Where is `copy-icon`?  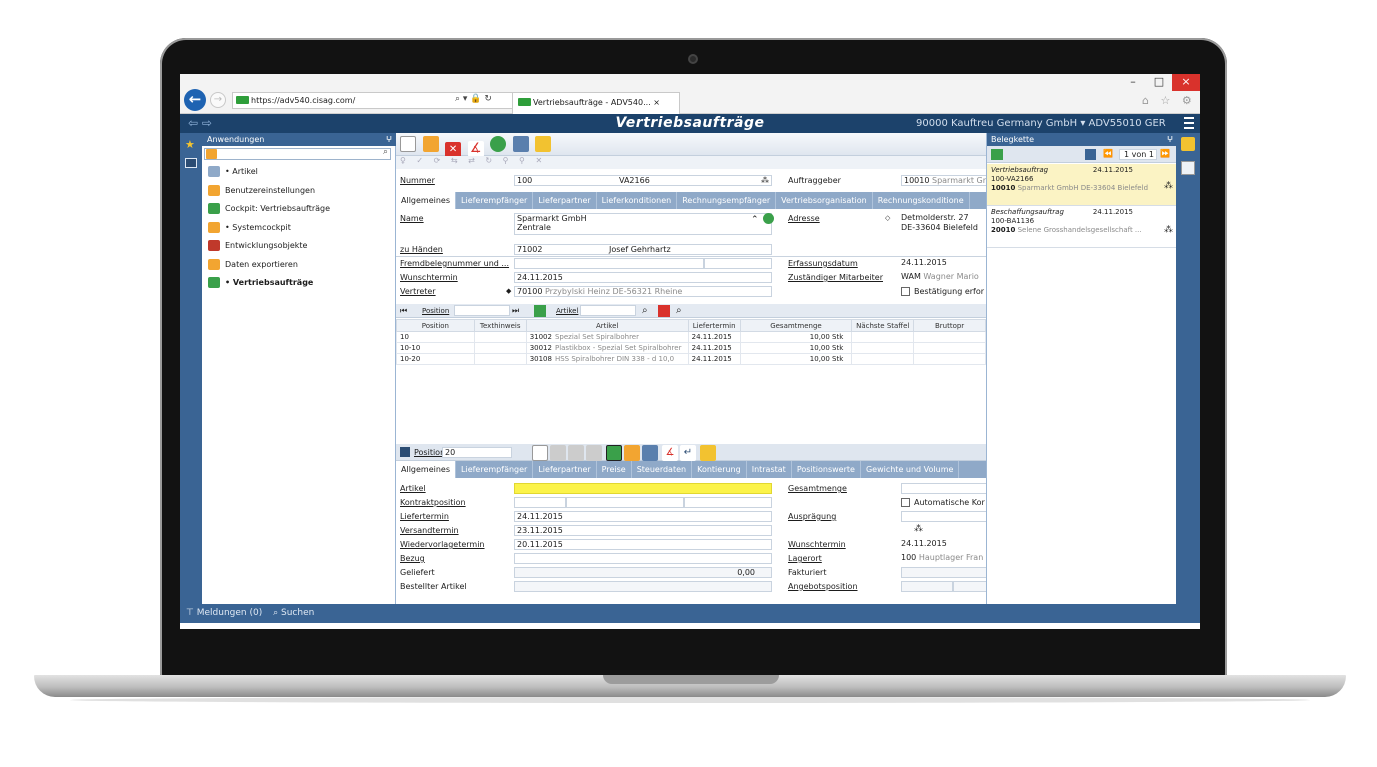
copy-icon is located at coordinates (558, 453).